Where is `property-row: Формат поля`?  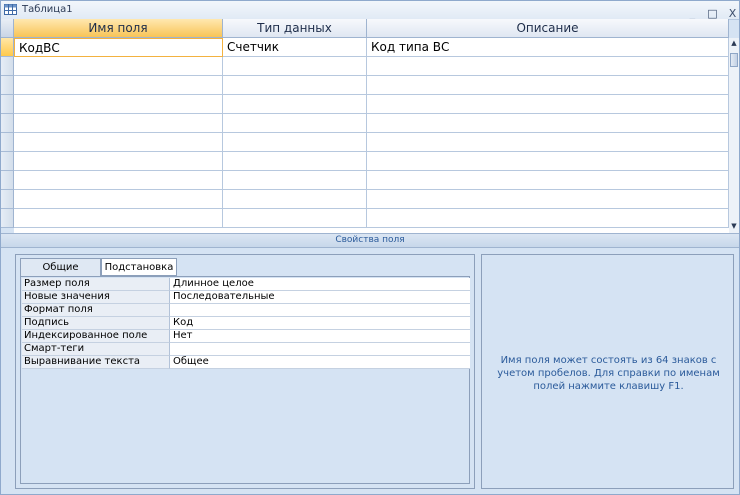
property-row: Формат поля is located at coordinates (246, 310).